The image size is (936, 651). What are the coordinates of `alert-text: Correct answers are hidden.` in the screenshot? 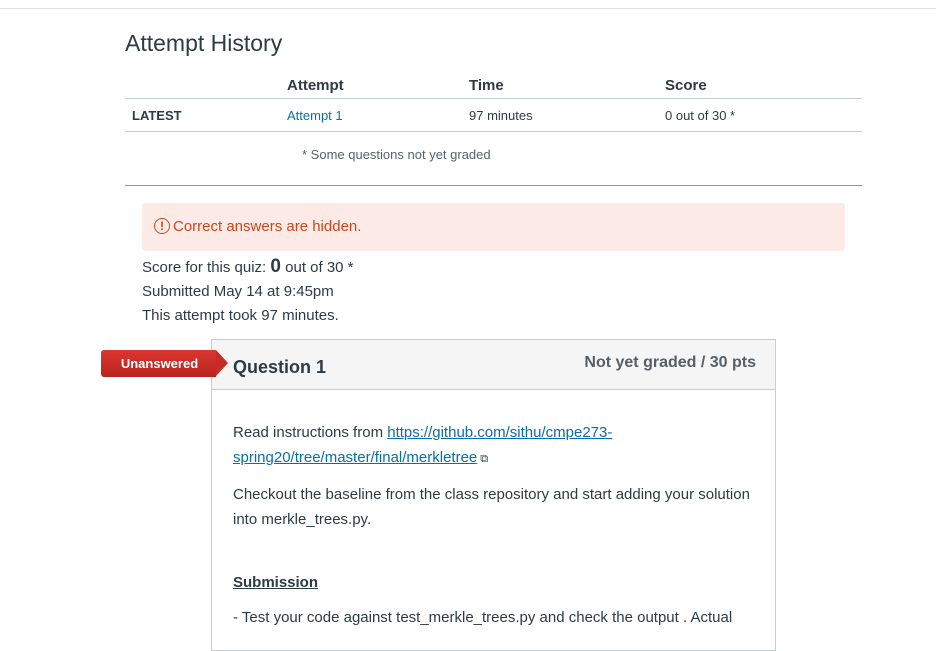 It's located at (267, 226).